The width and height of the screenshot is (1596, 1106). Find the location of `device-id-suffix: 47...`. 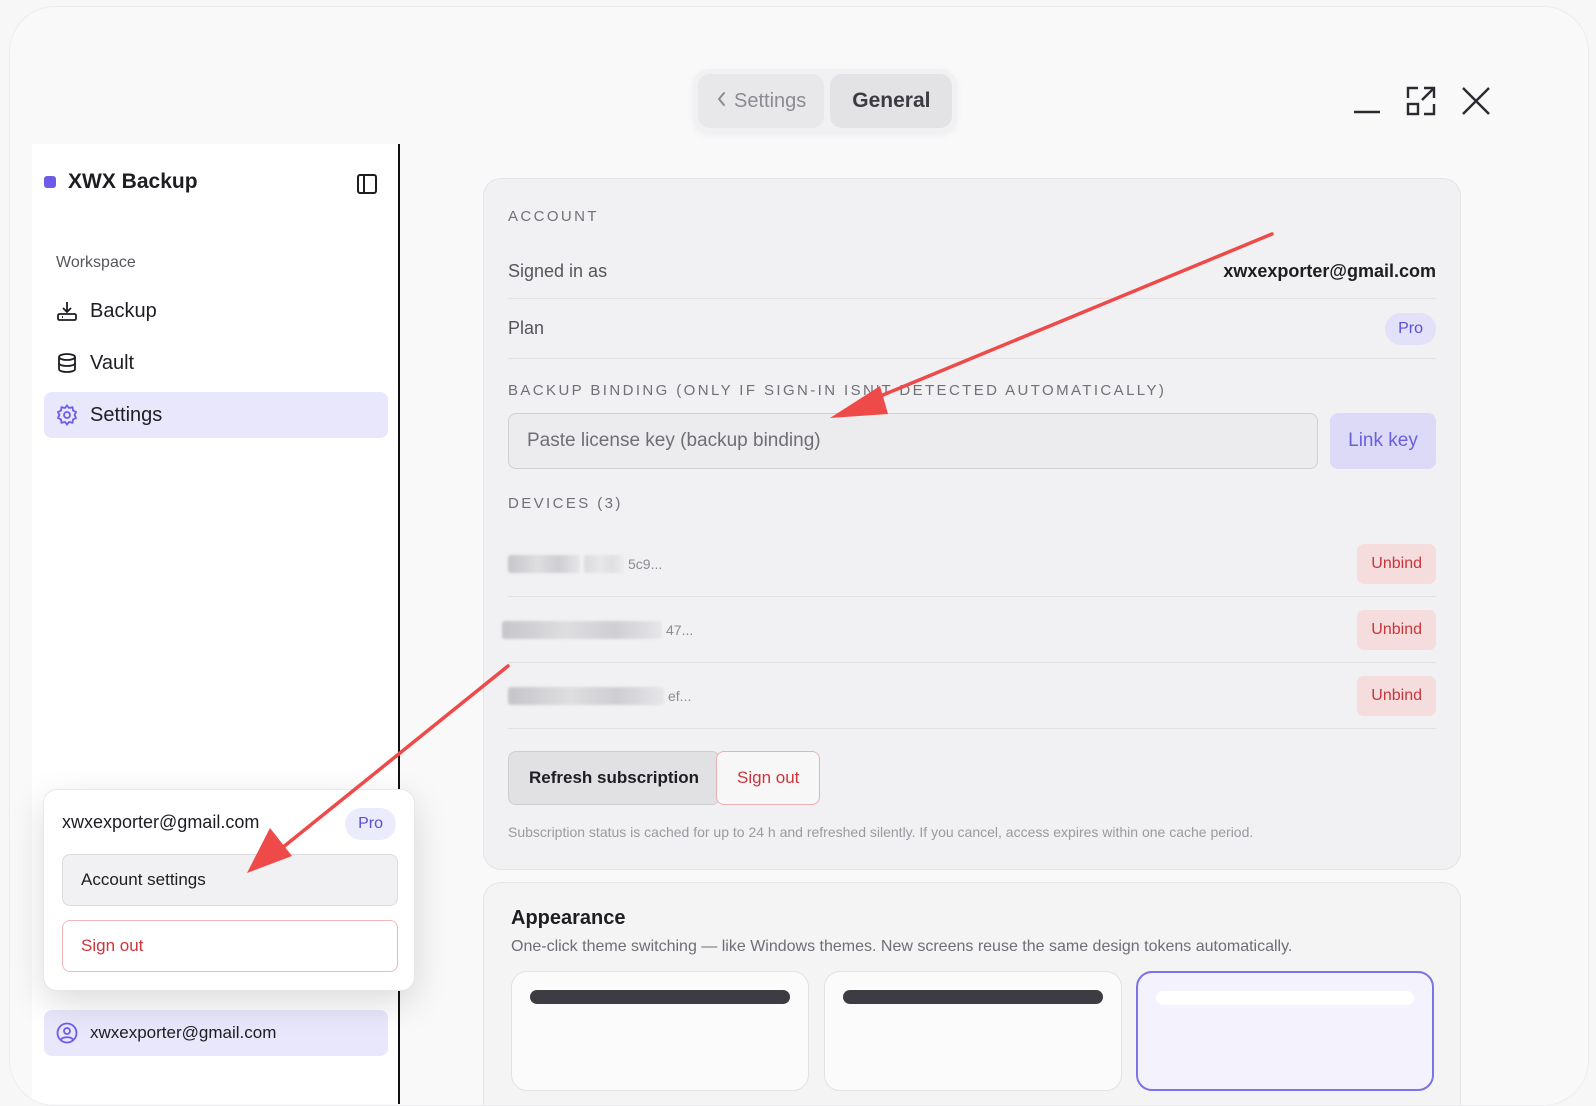

device-id-suffix: 47... is located at coordinates (680, 629).